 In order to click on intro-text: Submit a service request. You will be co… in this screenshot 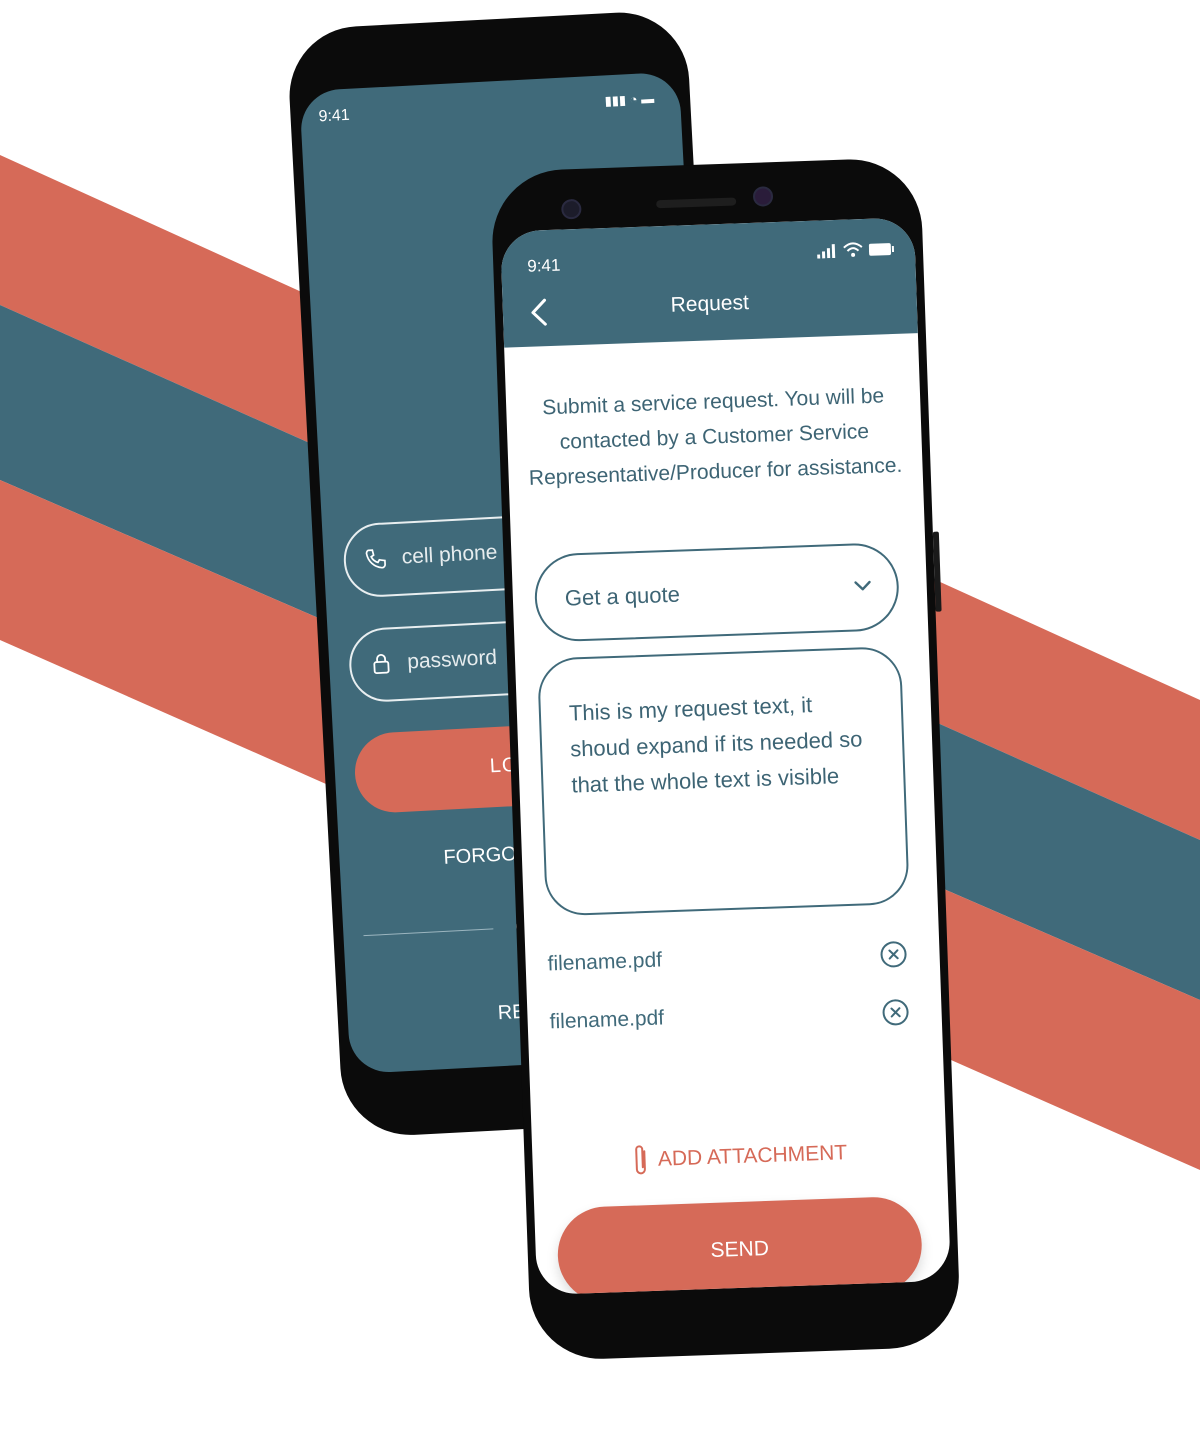, I will do `click(715, 437)`.